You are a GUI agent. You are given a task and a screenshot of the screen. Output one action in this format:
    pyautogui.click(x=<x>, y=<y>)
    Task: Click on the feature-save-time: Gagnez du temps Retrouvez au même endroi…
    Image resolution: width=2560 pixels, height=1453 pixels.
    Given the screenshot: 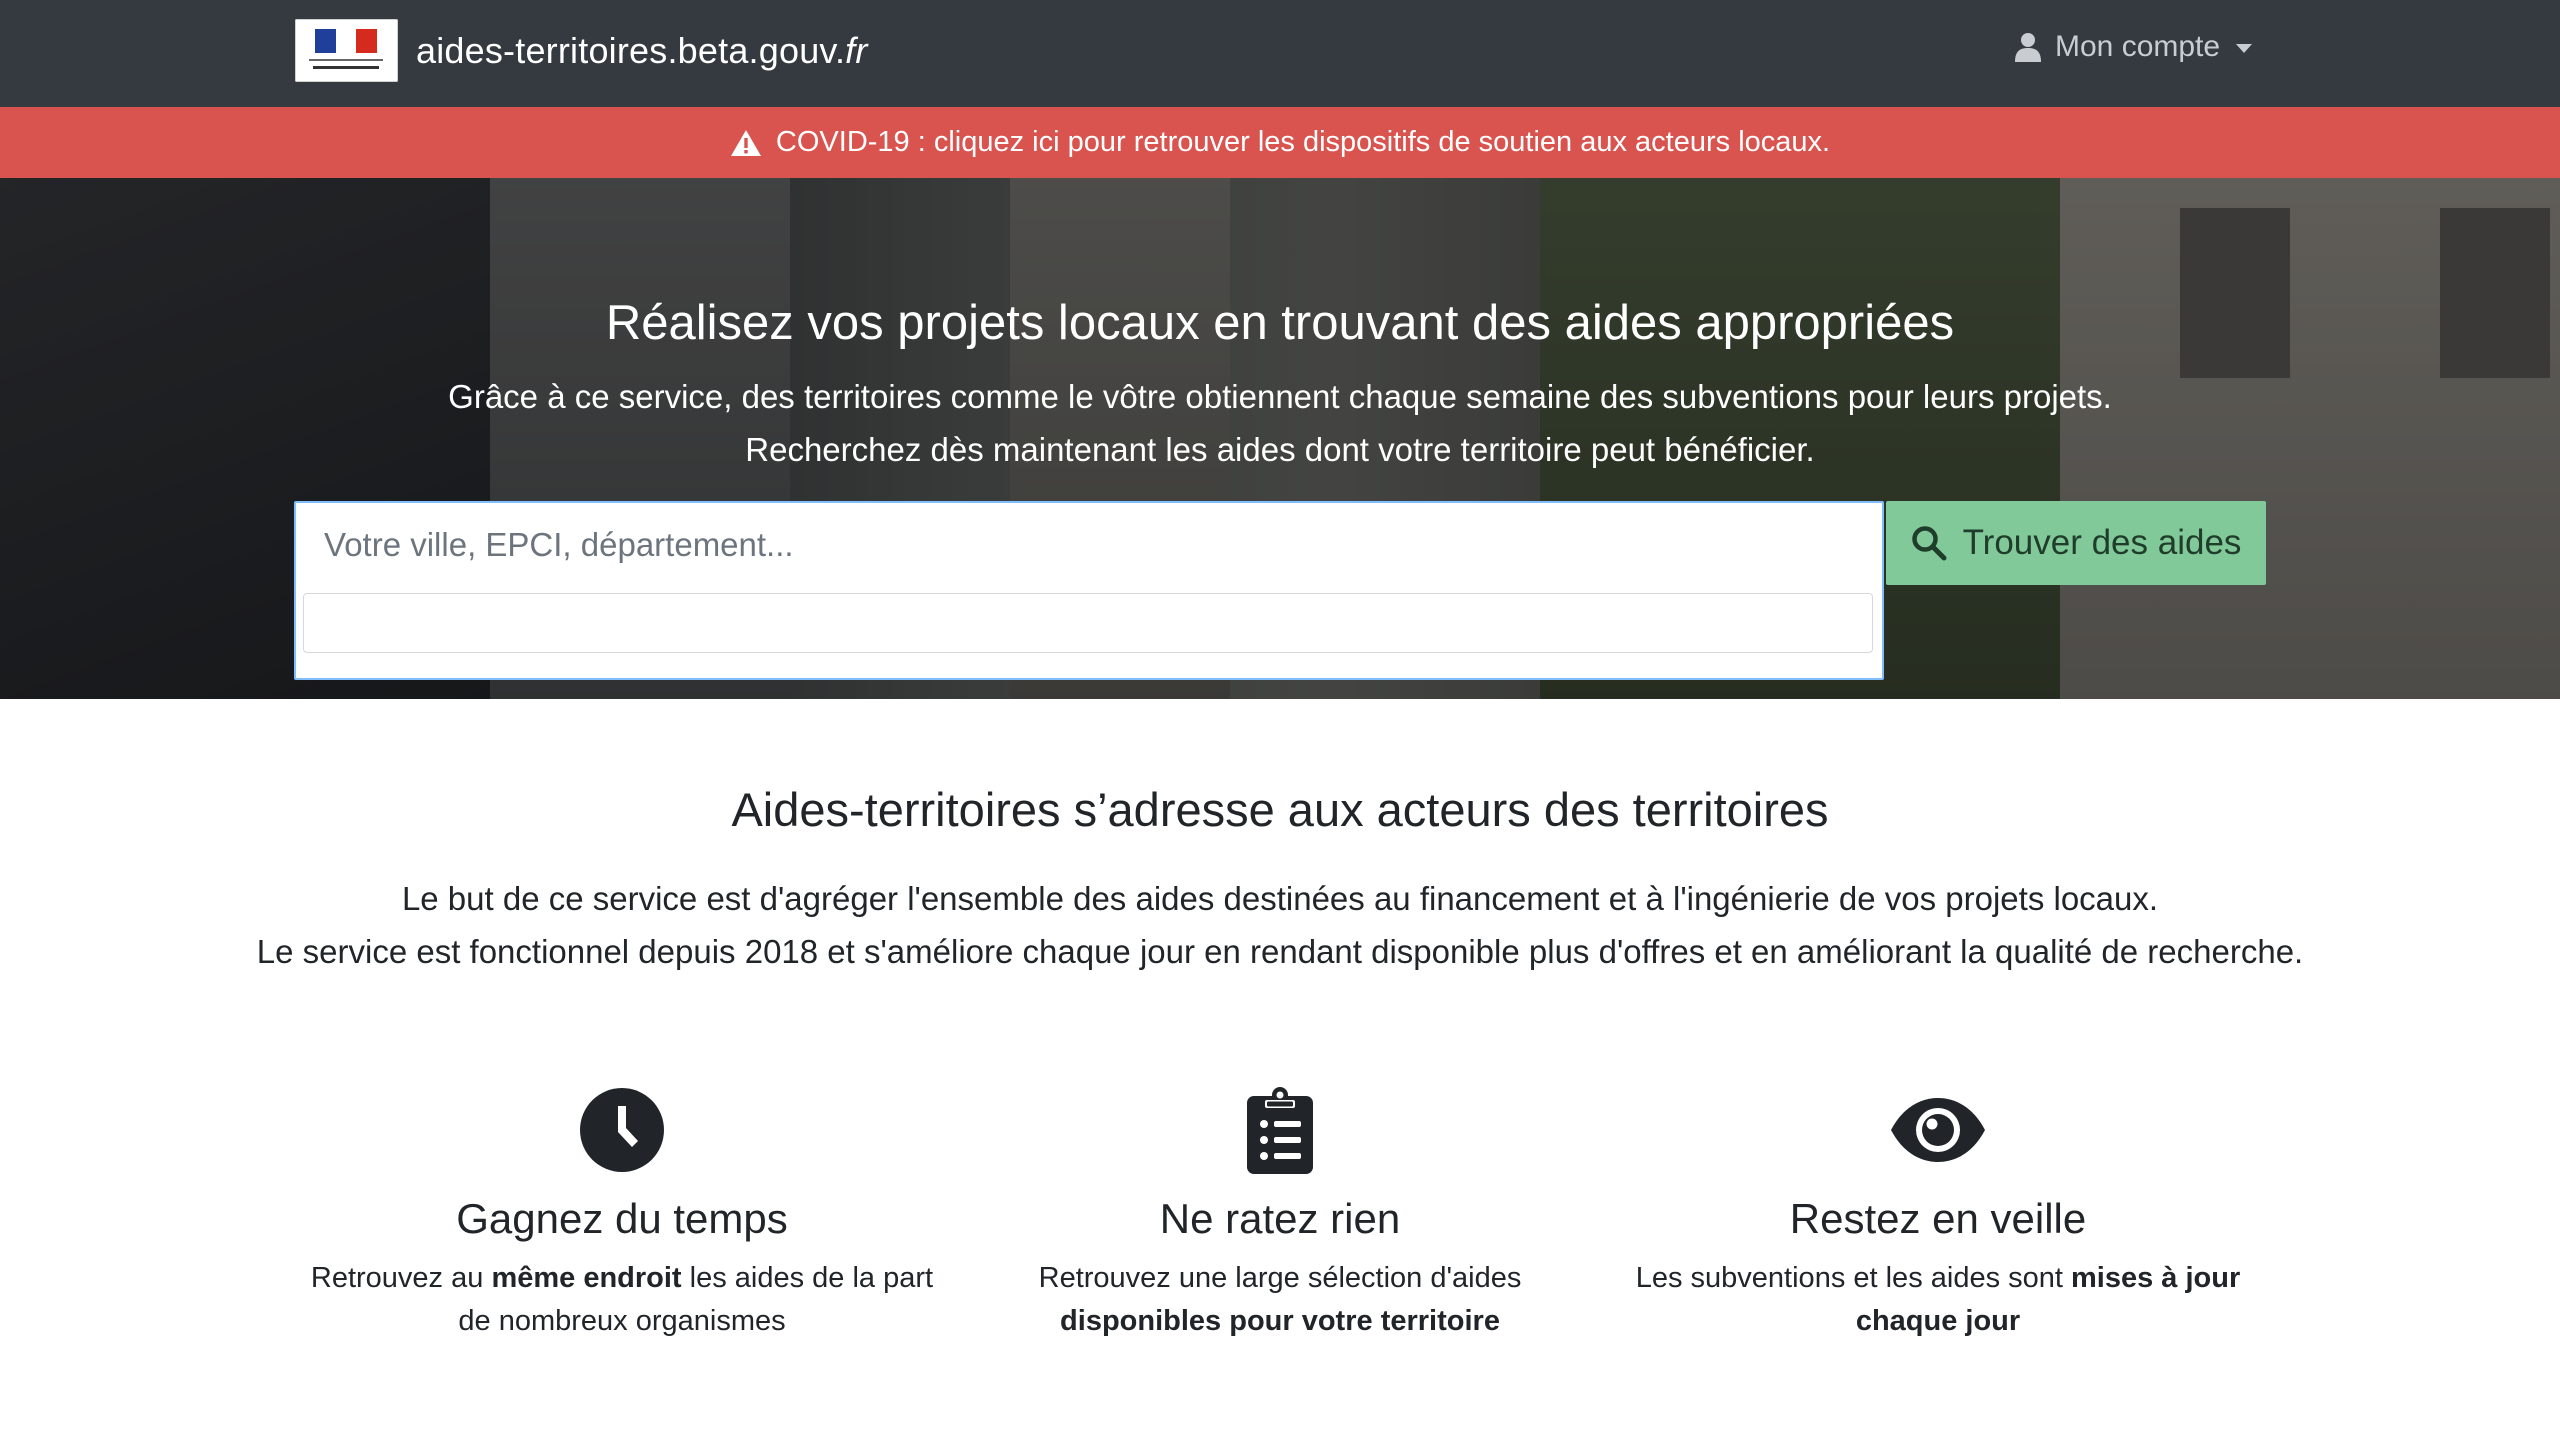 What is the action you would take?
    pyautogui.click(x=622, y=1214)
    